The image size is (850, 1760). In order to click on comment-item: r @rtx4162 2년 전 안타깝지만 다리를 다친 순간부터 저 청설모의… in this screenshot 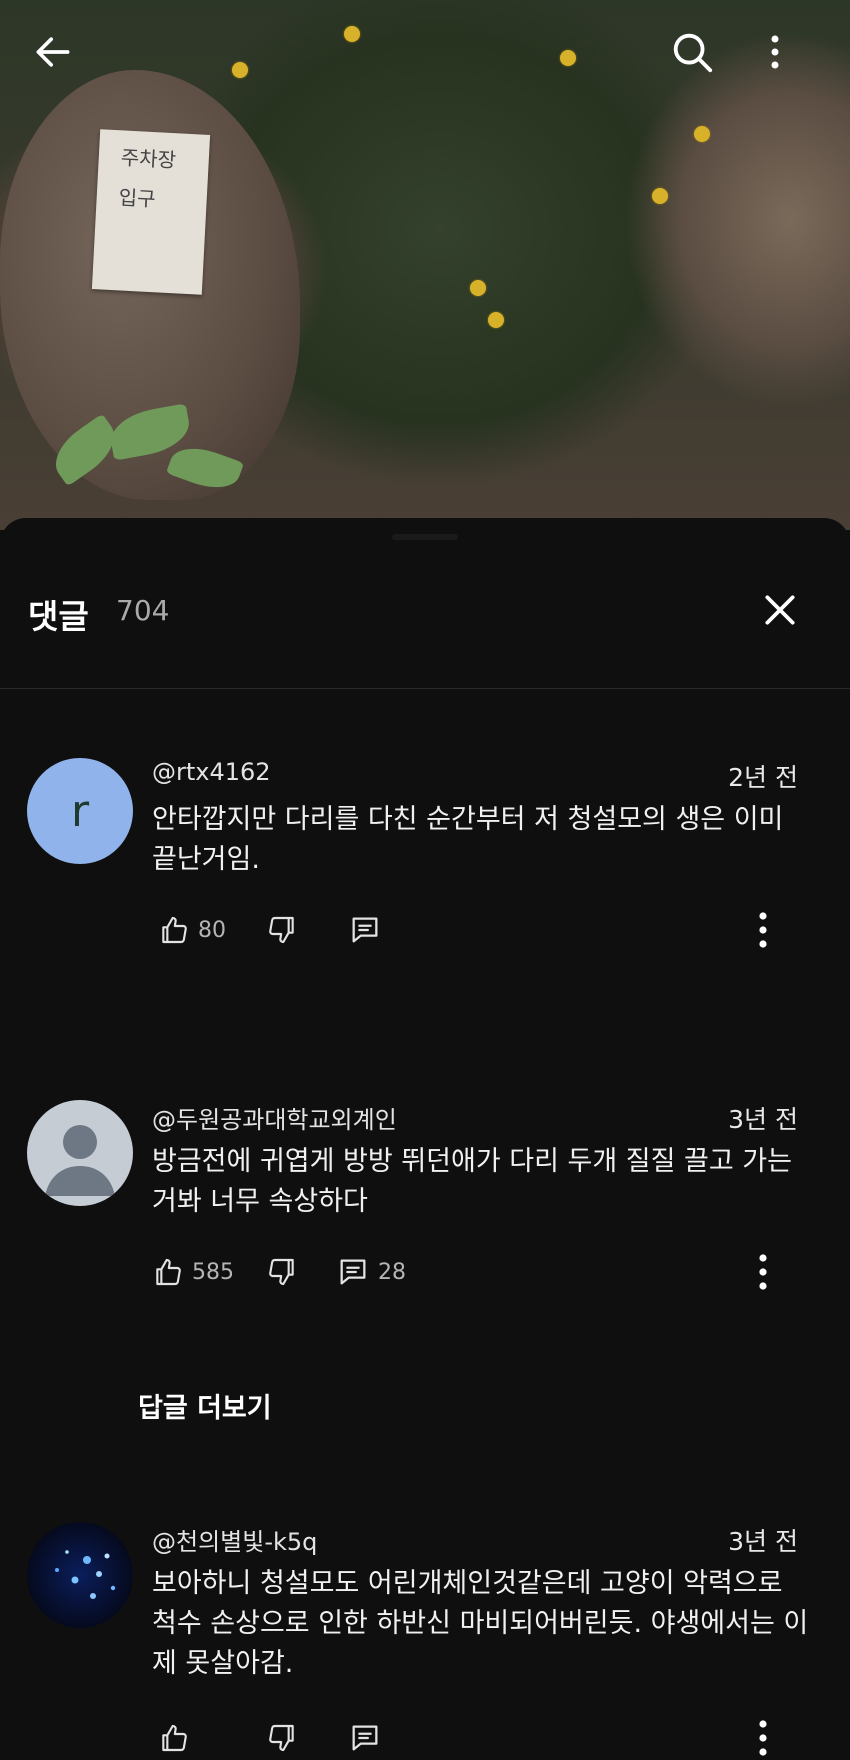, I will do `click(425, 888)`.